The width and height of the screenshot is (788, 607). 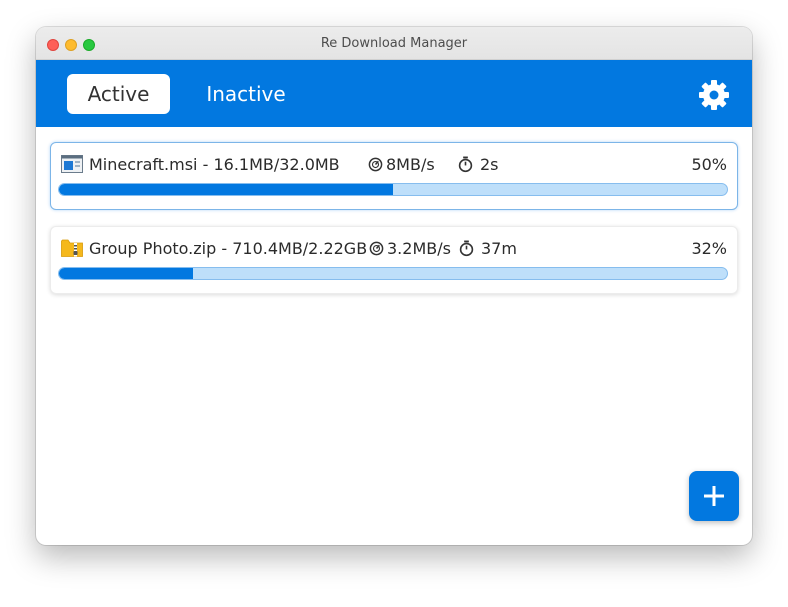 I want to click on title-bar: Re Download Manager, so click(x=394, y=43).